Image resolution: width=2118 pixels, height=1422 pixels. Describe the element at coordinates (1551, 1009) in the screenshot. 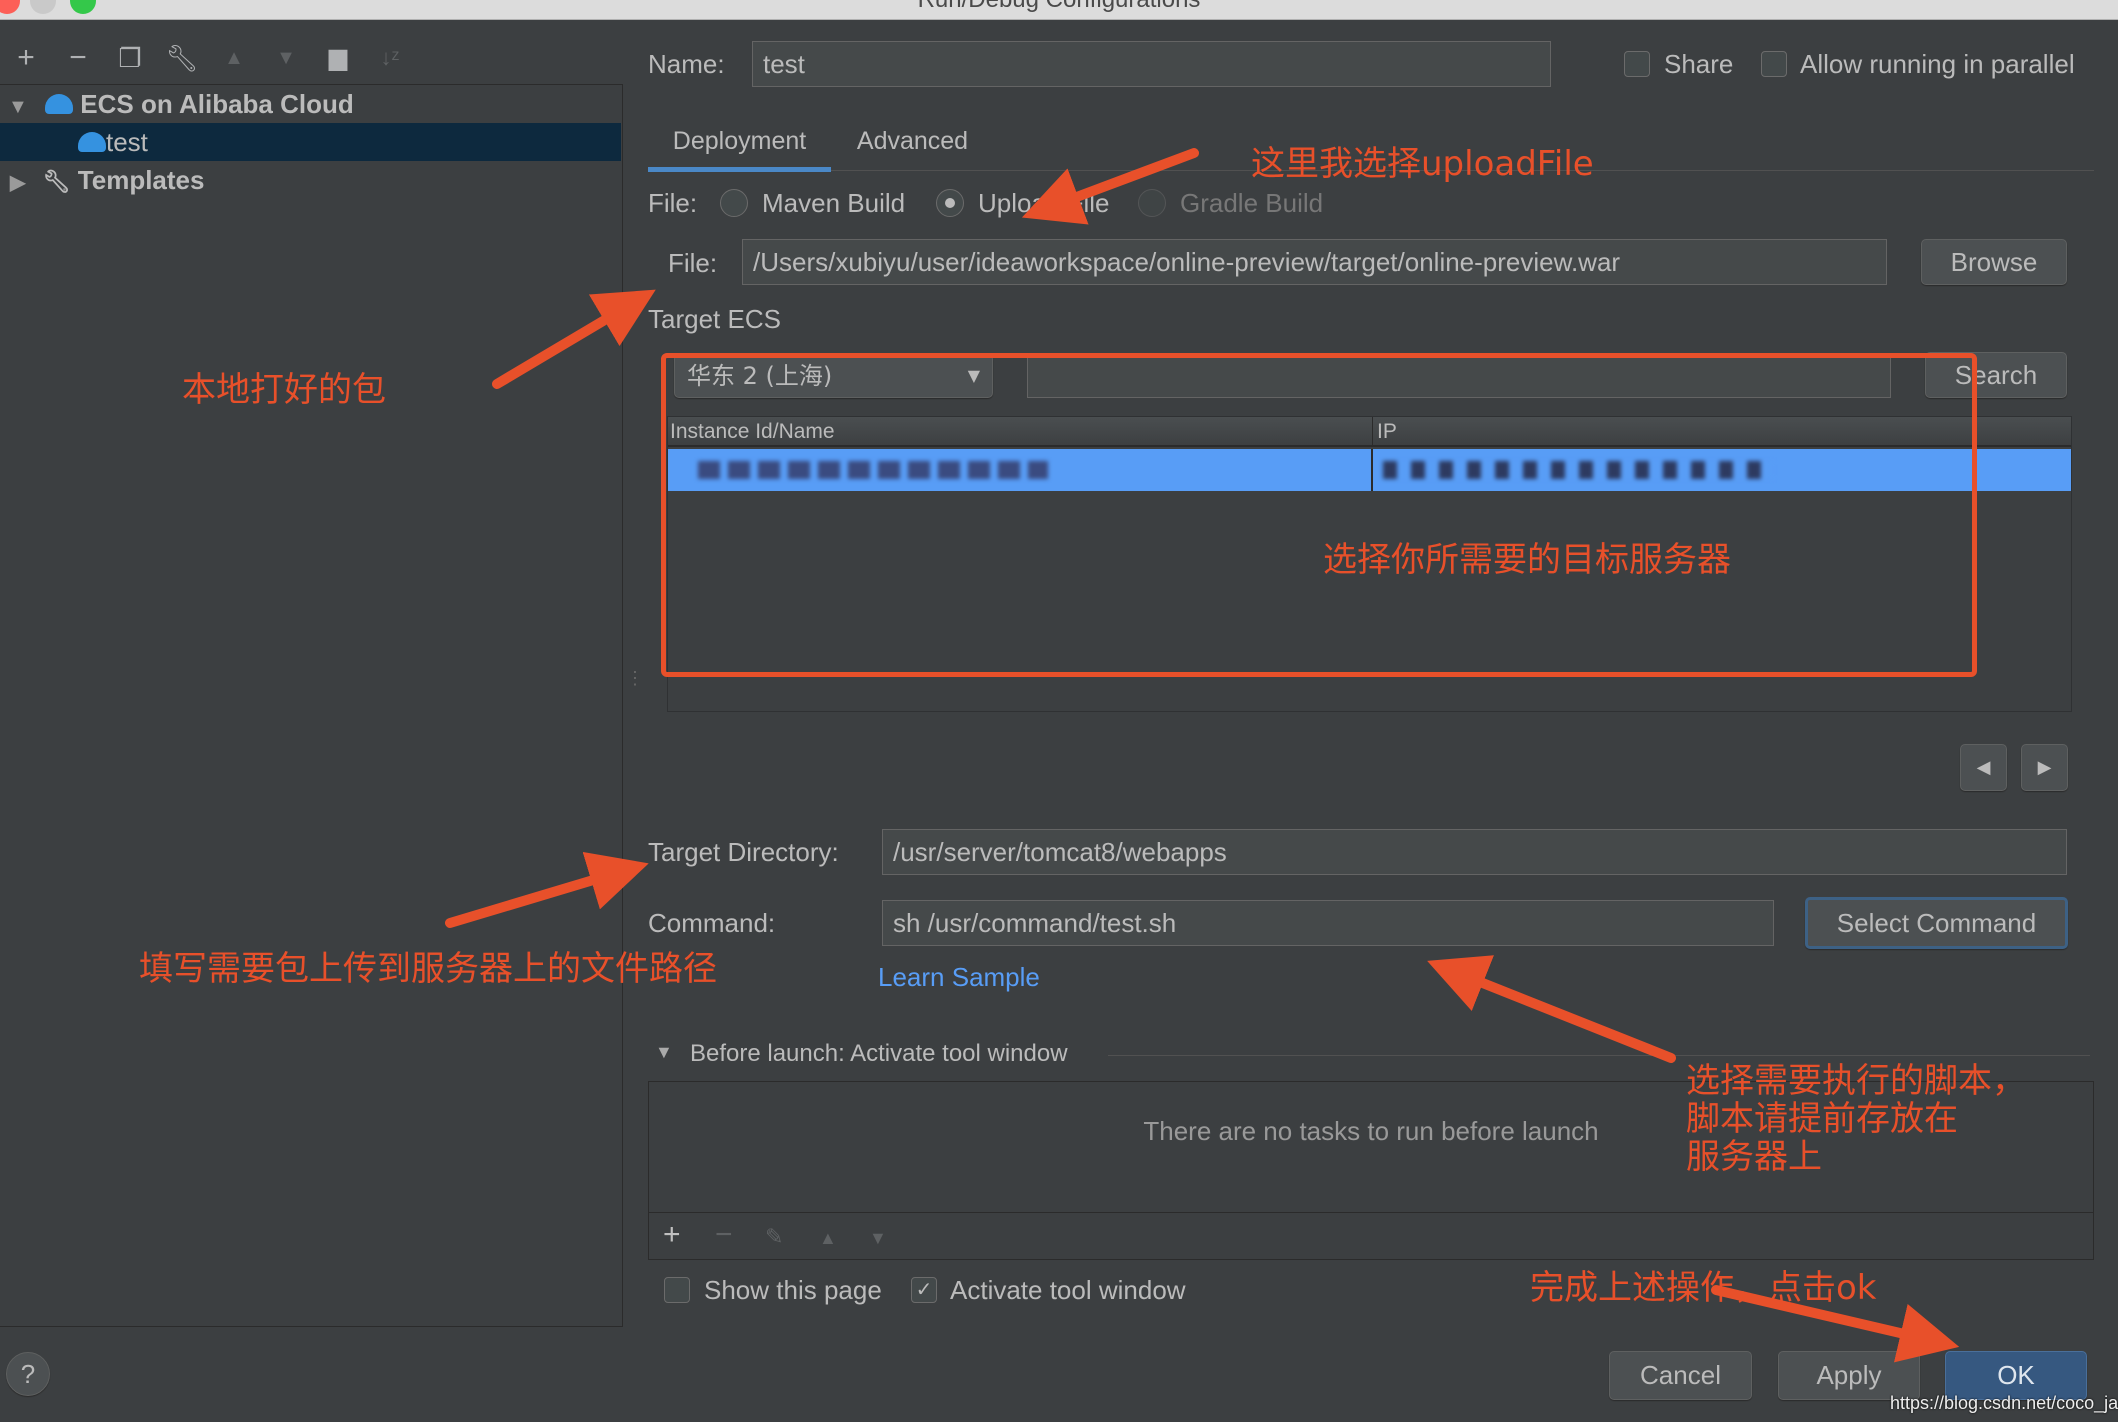

I see `arrow-to-command` at that location.